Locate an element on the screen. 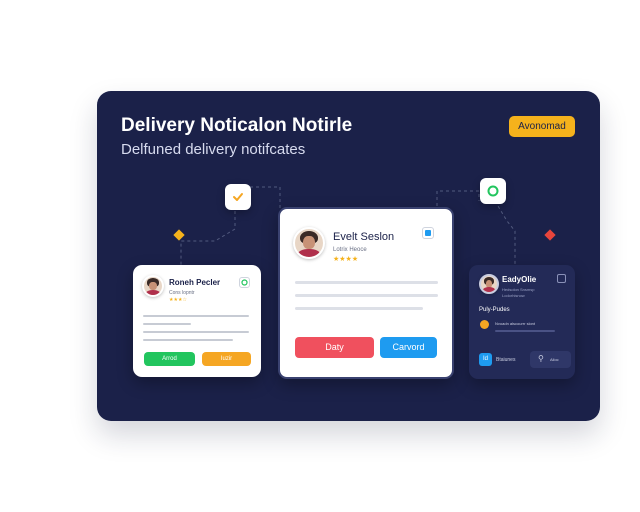  status-ring-icon is located at coordinates (493, 191).